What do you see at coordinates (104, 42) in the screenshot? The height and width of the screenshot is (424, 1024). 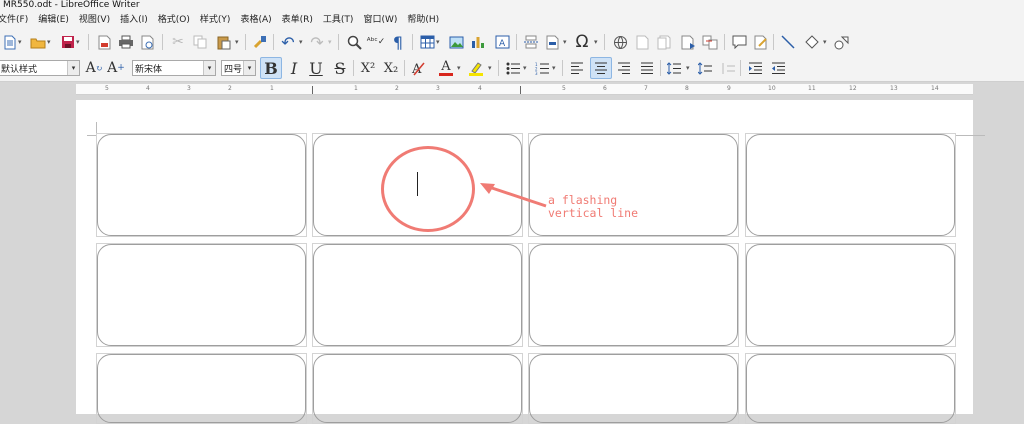 I see `export-pdf-icon` at bounding box center [104, 42].